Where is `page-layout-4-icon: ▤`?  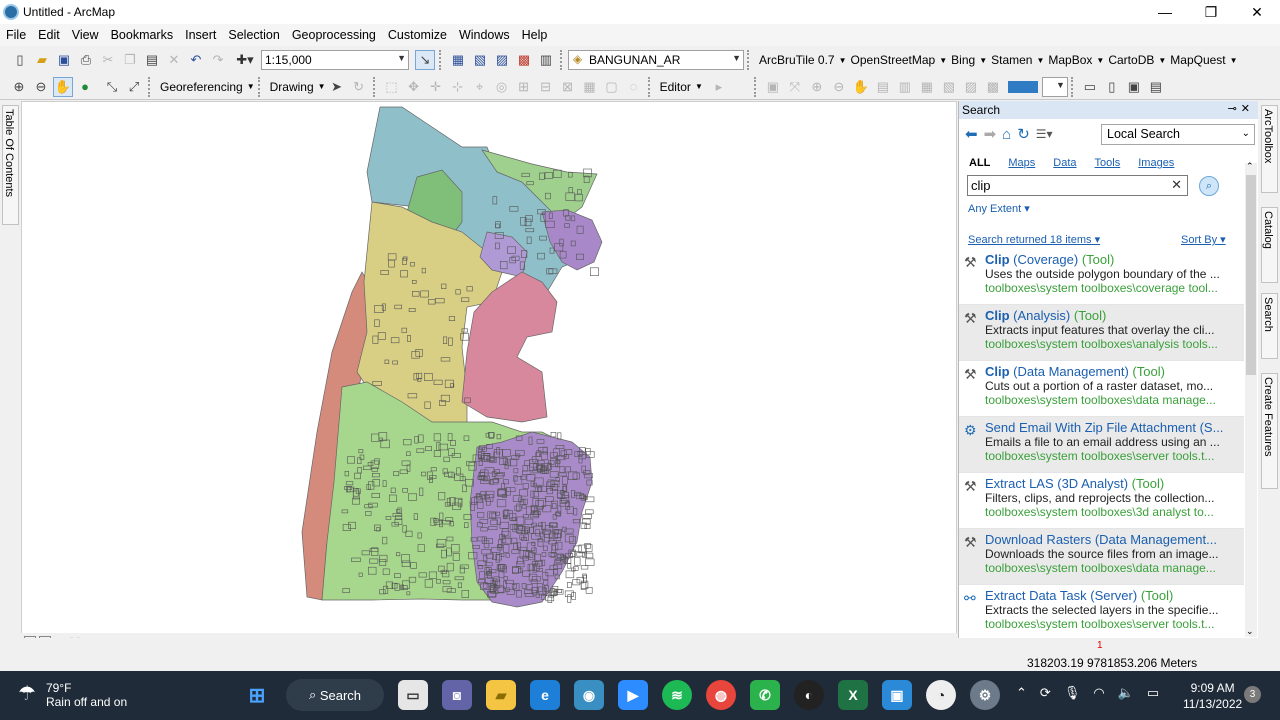
page-layout-4-icon: ▤ is located at coordinates (1156, 87).